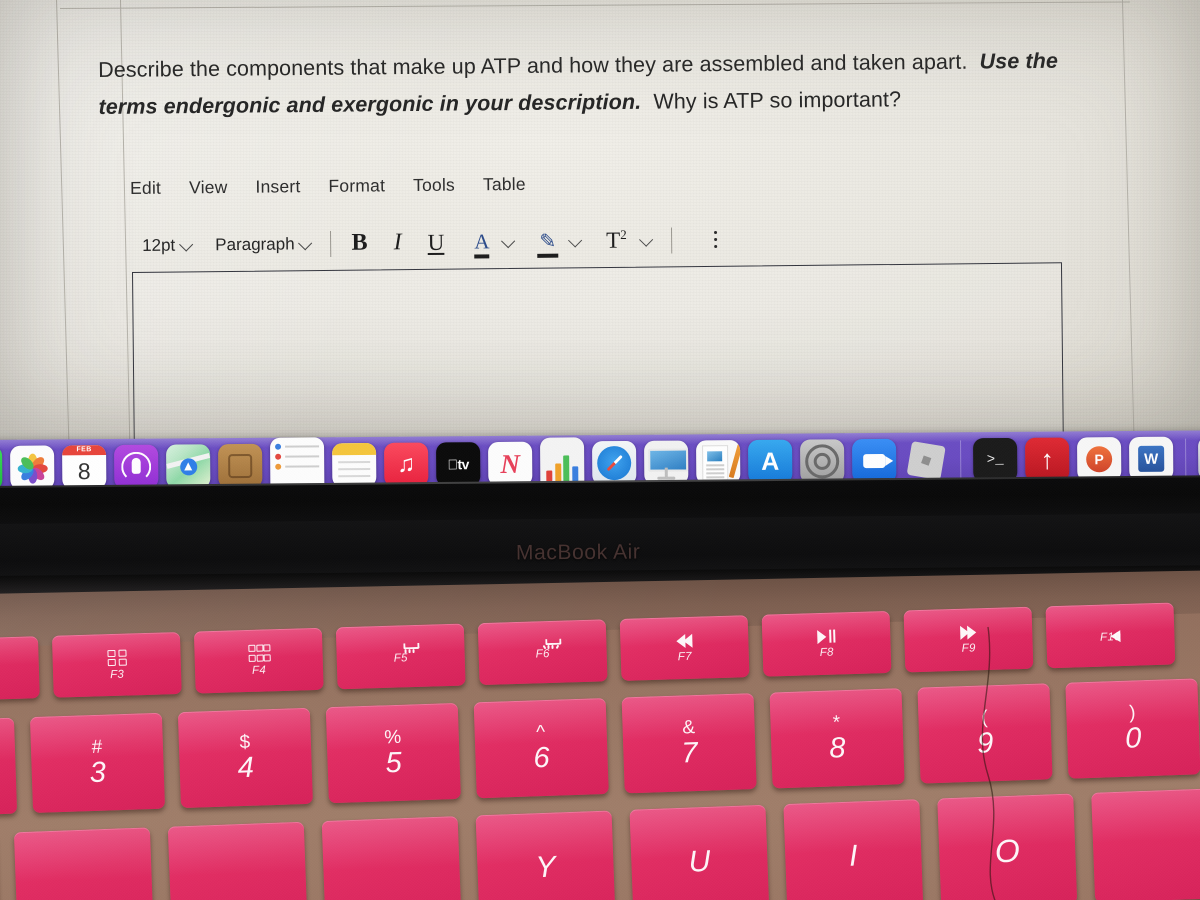 The width and height of the screenshot is (1200, 900). I want to click on key-8-lower: 8, so click(837, 748).